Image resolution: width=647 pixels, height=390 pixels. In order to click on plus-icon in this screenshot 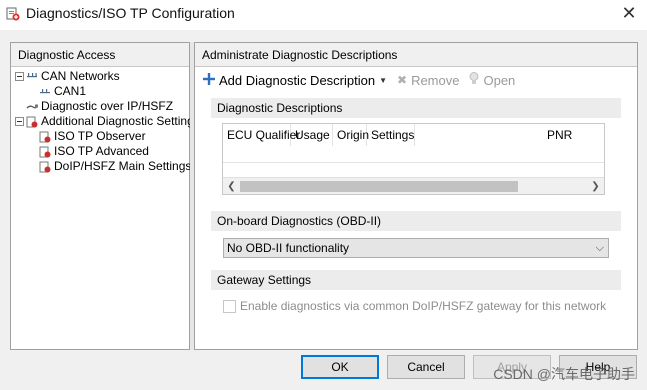, I will do `click(209, 80)`.